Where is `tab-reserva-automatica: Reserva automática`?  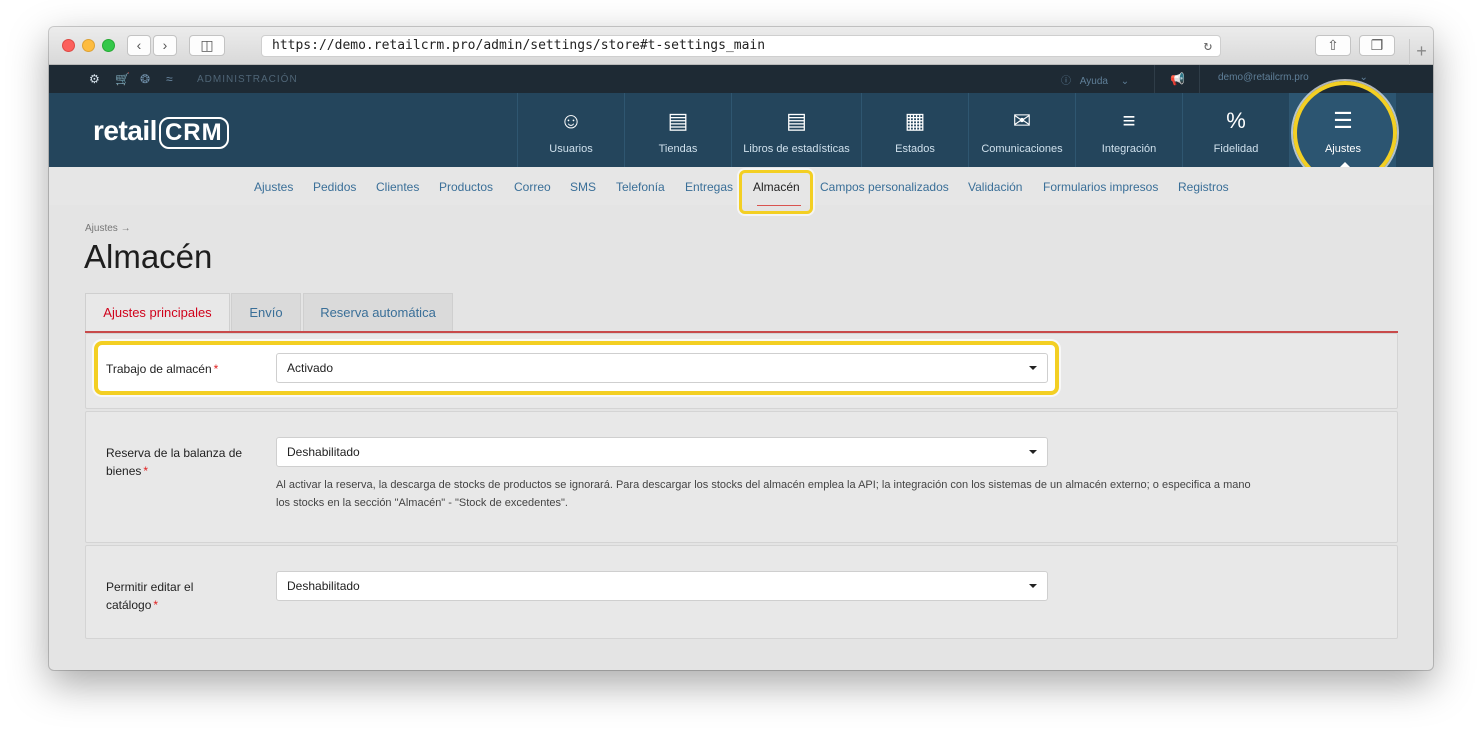 tab-reserva-automatica: Reserva automática is located at coordinates (378, 312).